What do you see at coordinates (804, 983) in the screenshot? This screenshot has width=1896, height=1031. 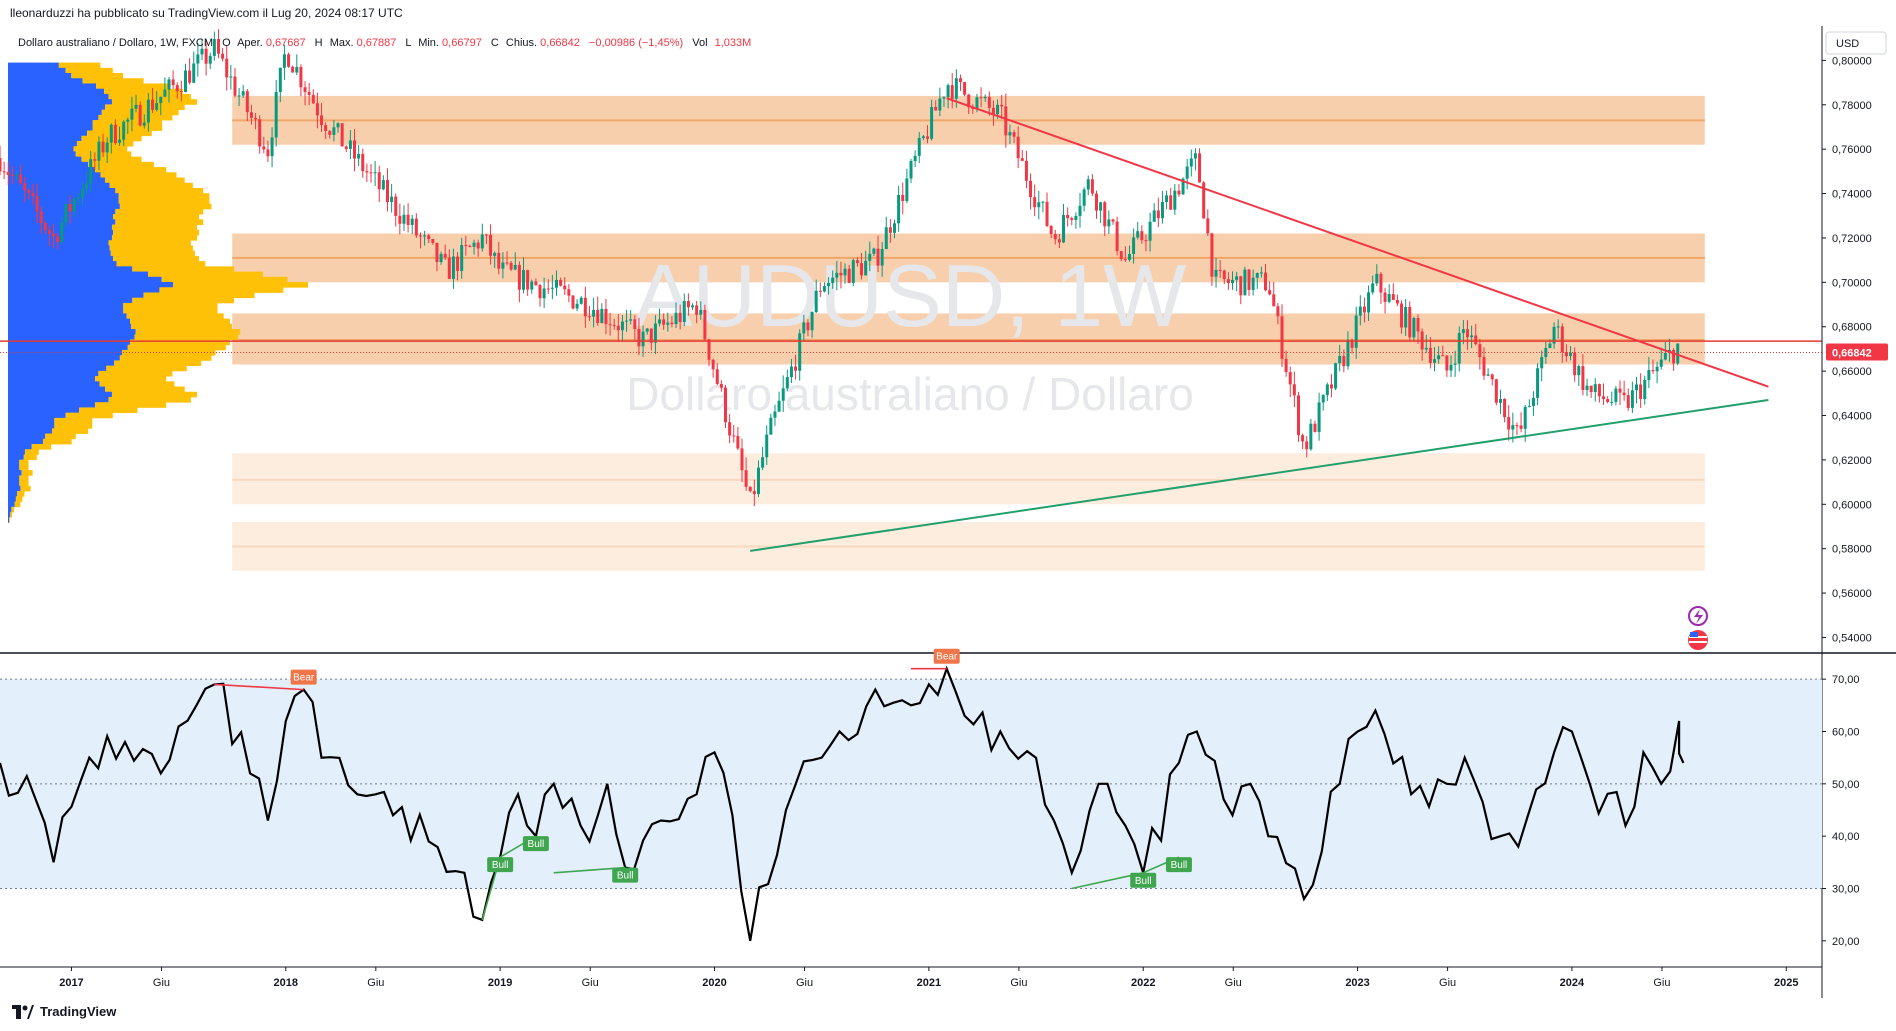 I see `time-tick-label: Giu` at bounding box center [804, 983].